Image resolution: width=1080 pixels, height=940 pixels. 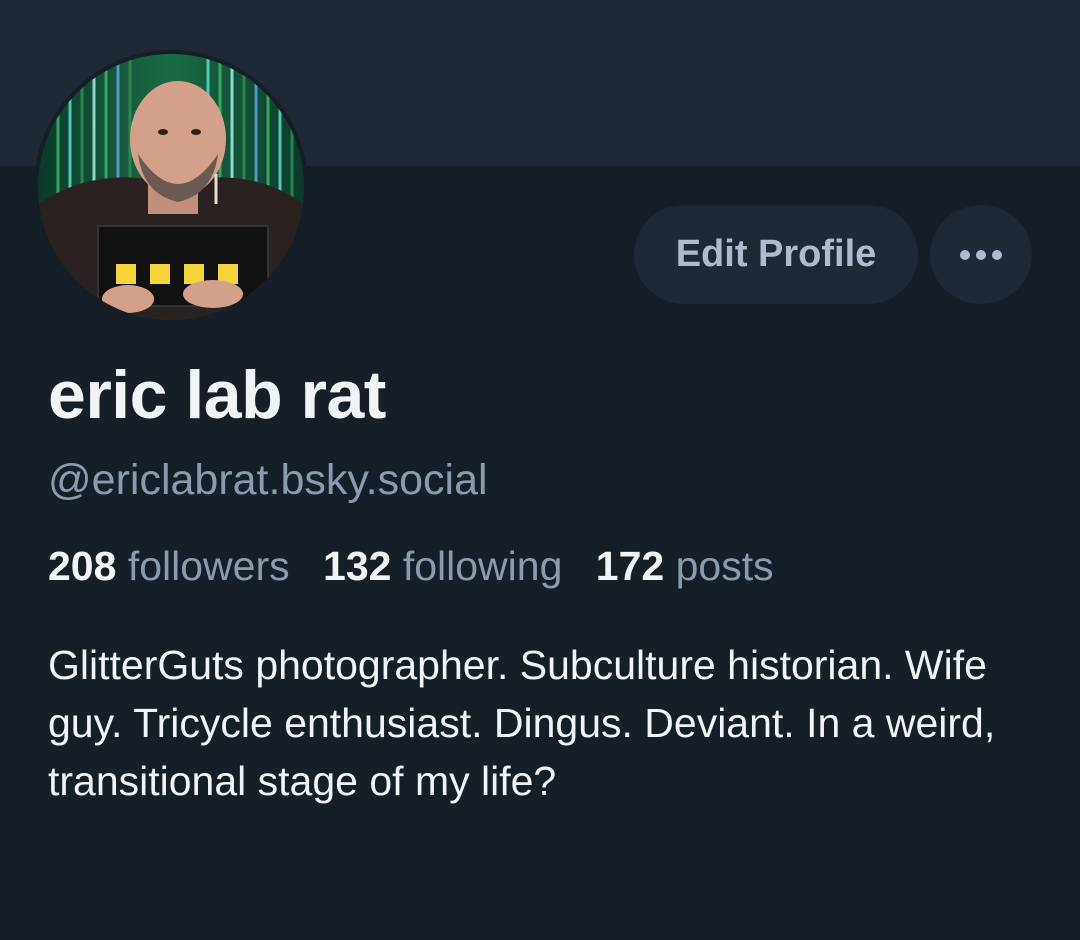 I want to click on more-options-button, so click(x=981, y=254).